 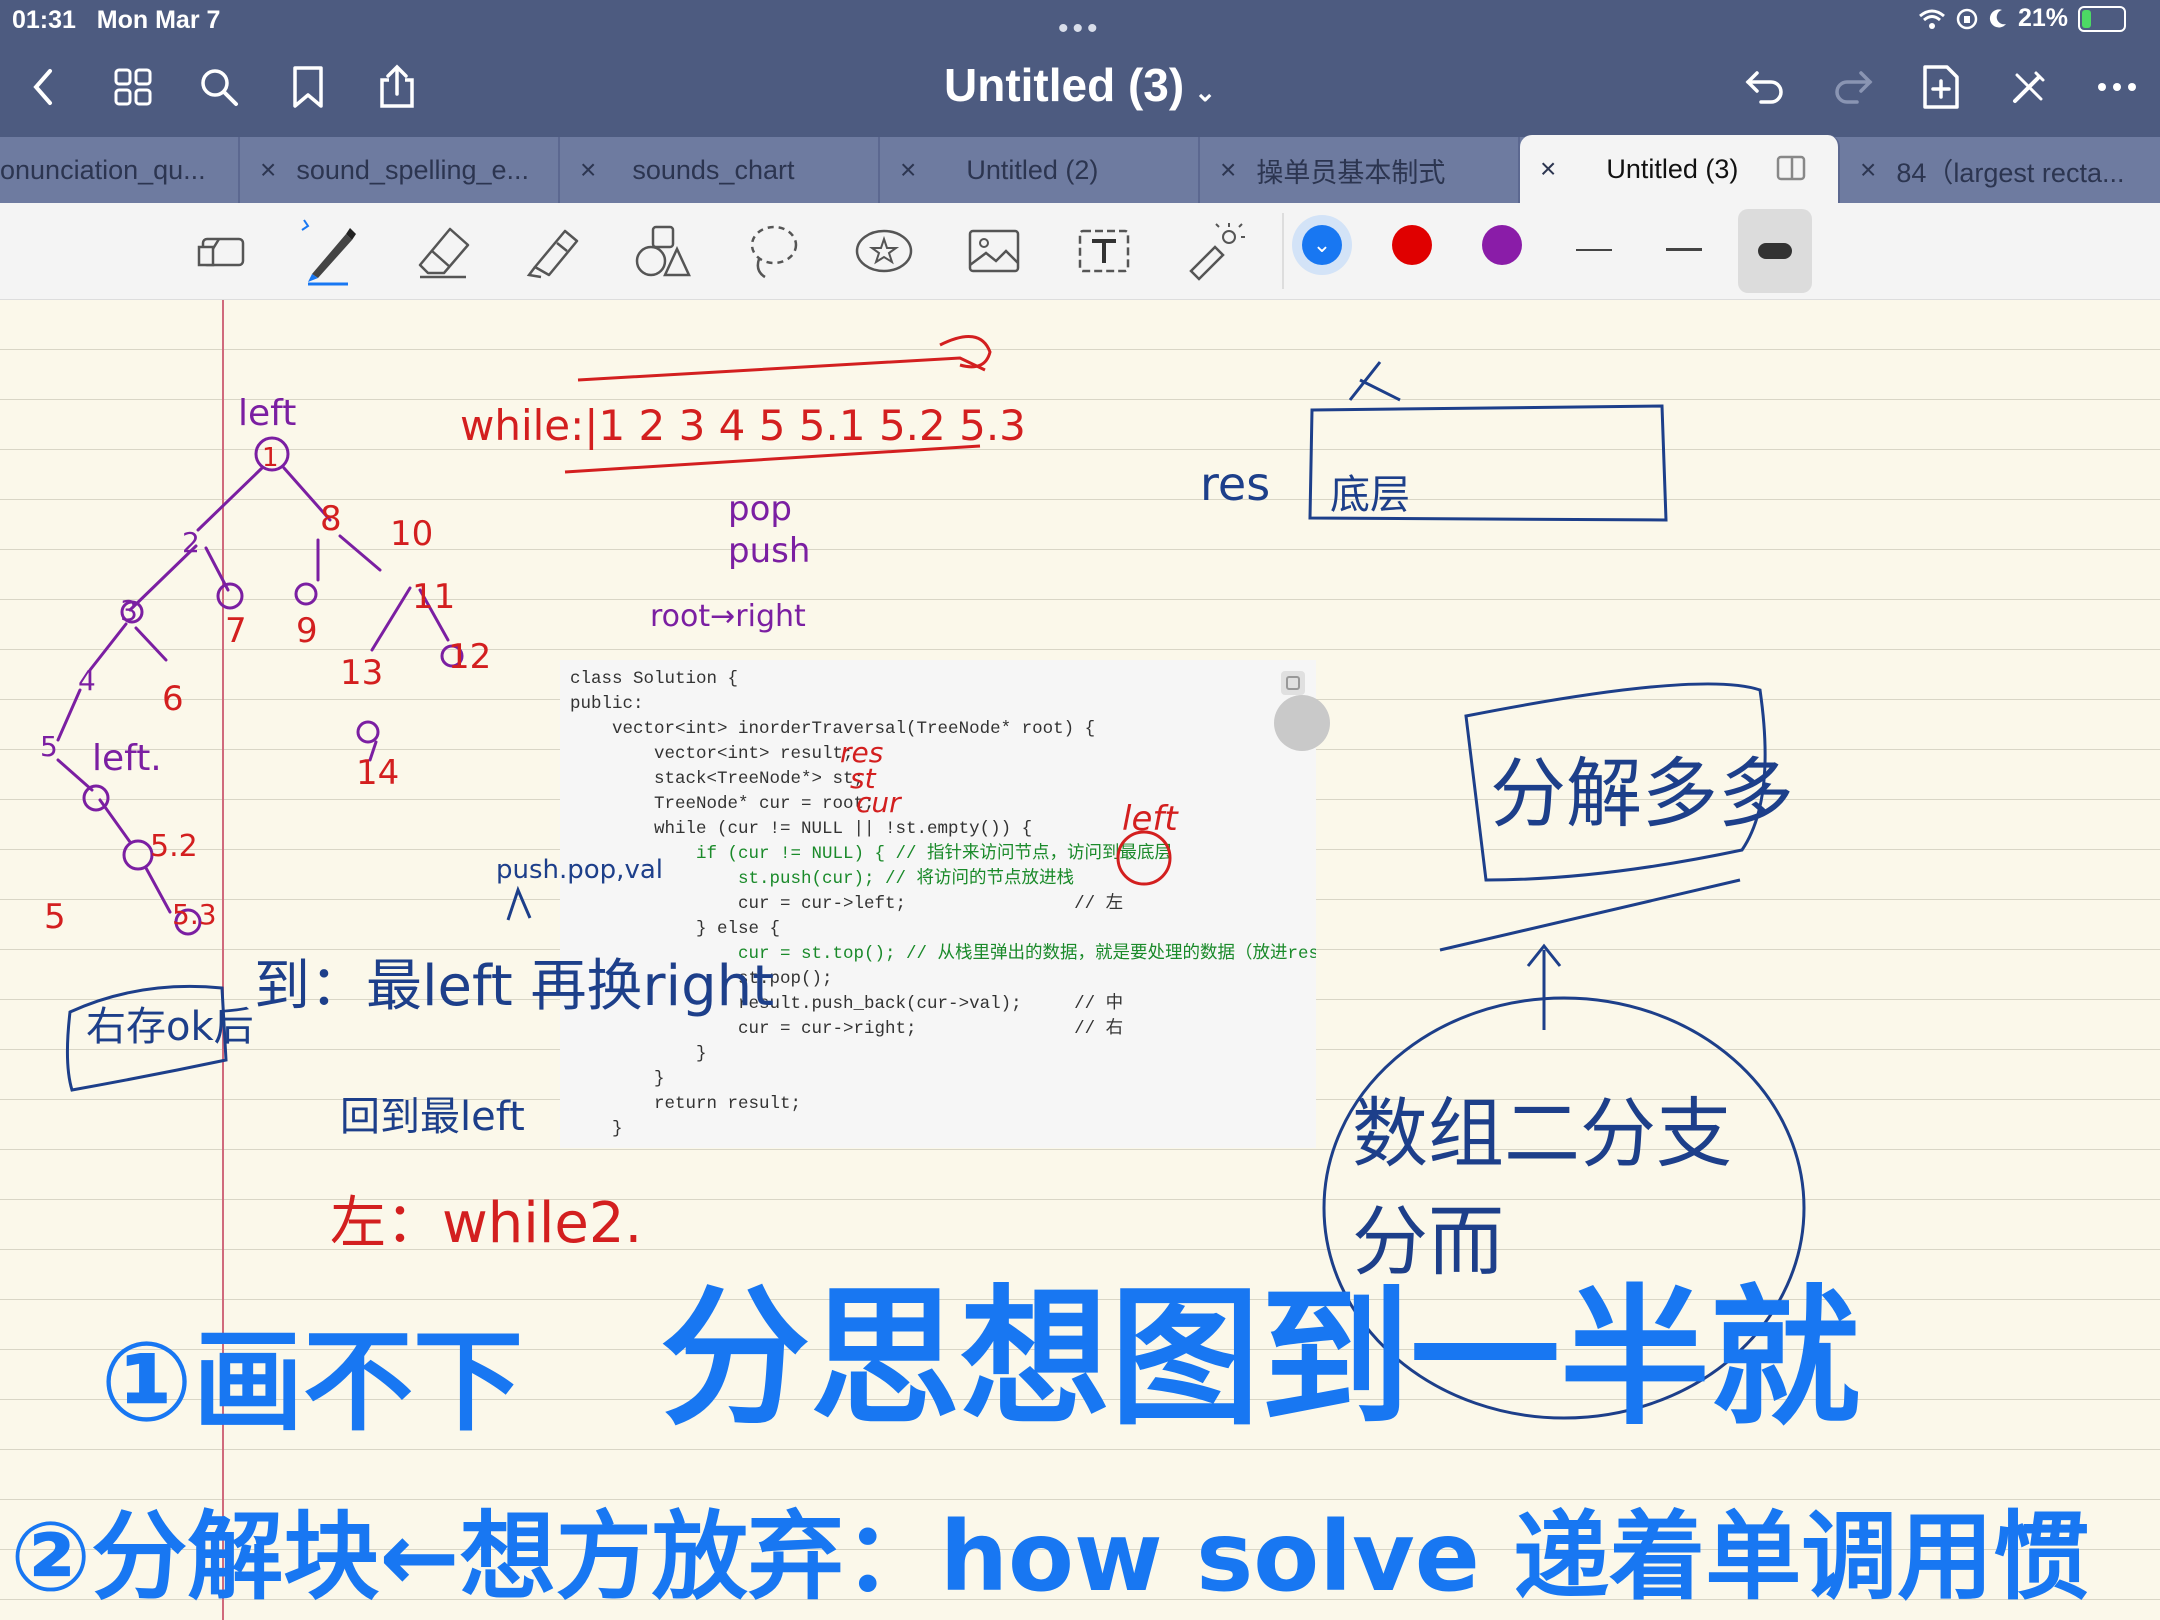 What do you see at coordinates (331, 519) in the screenshot?
I see `svg-text: 8` at bounding box center [331, 519].